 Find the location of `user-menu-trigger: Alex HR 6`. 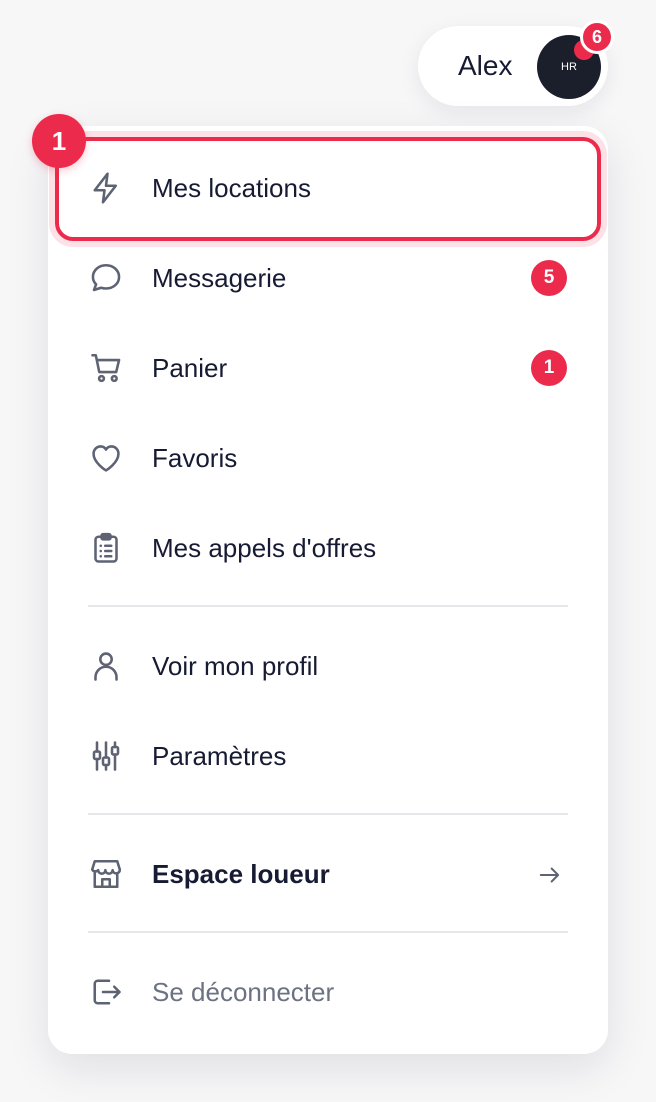

user-menu-trigger: Alex HR 6 is located at coordinates (516, 63).